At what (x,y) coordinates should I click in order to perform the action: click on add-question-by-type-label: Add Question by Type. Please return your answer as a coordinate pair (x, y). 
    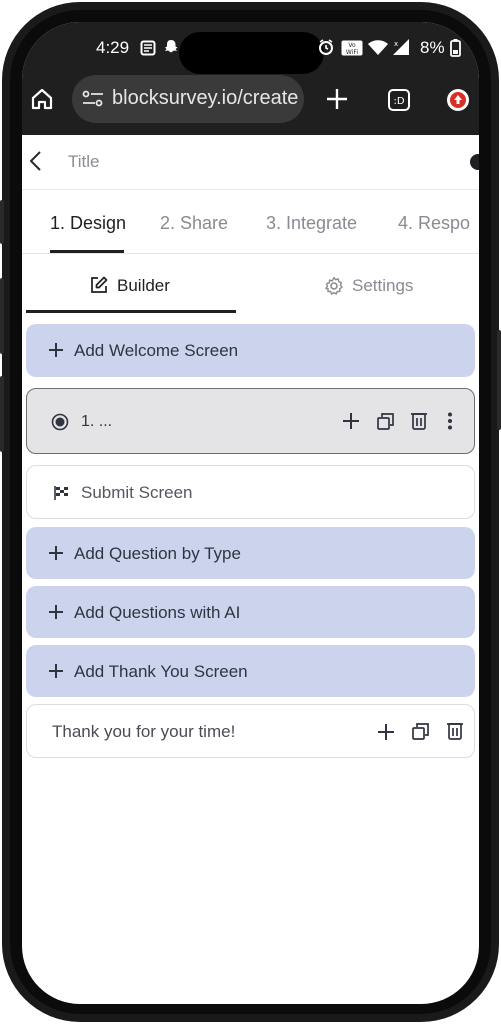
    Looking at the image, I should click on (157, 553).